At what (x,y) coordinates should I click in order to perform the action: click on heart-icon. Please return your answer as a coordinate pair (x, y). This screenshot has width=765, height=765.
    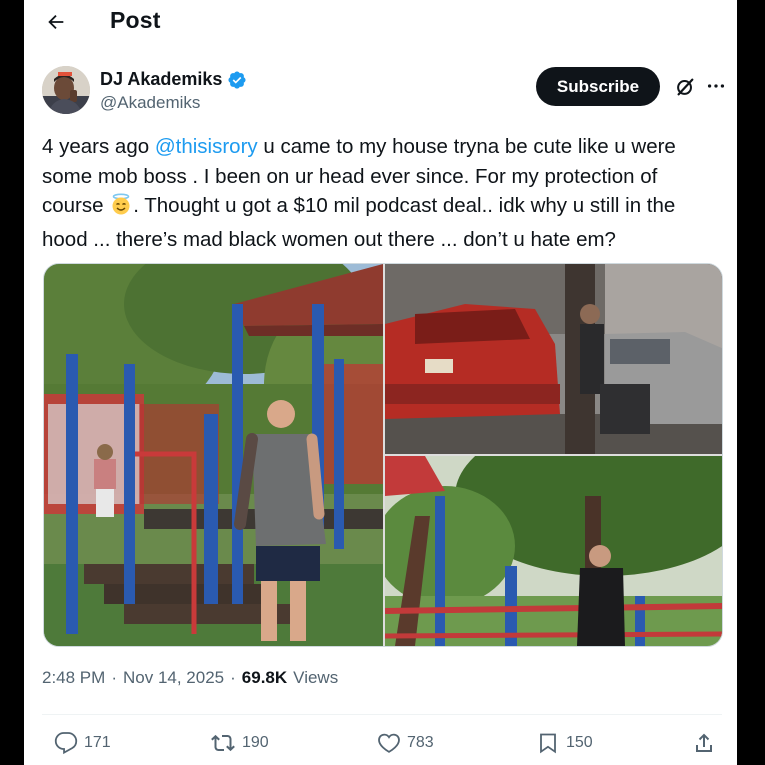
    Looking at the image, I should click on (389, 743).